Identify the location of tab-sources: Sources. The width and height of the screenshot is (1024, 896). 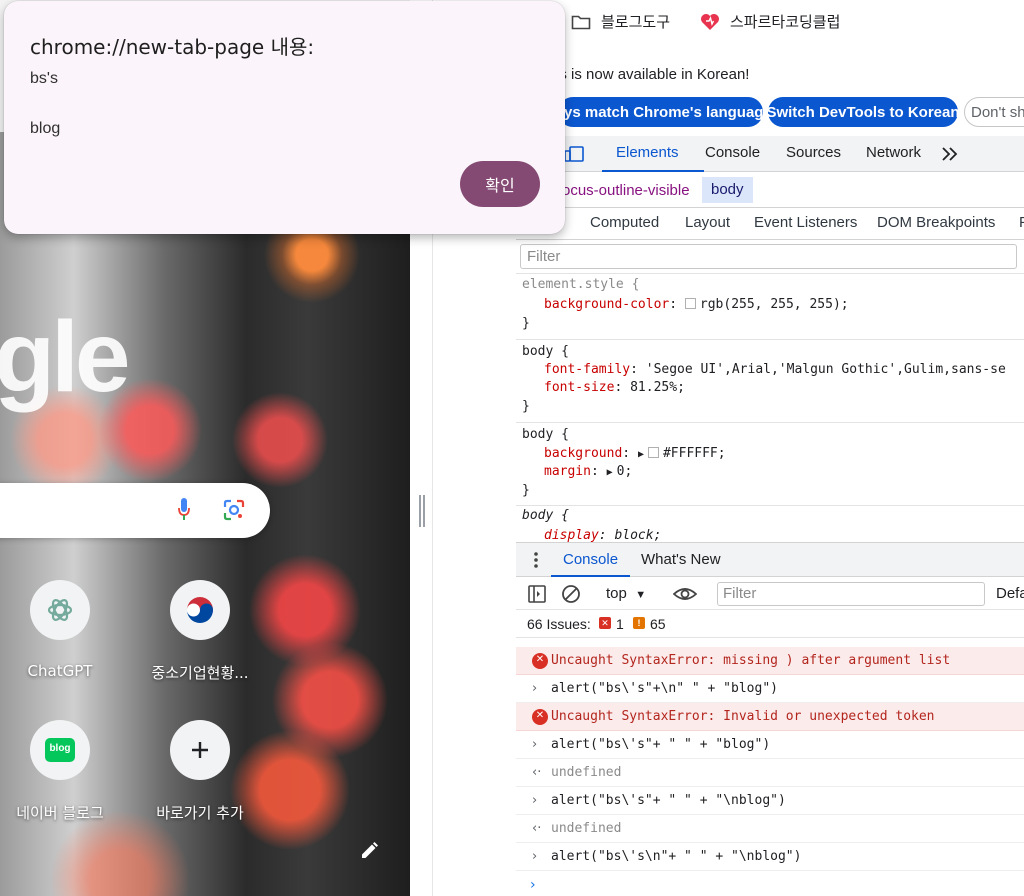
(813, 152).